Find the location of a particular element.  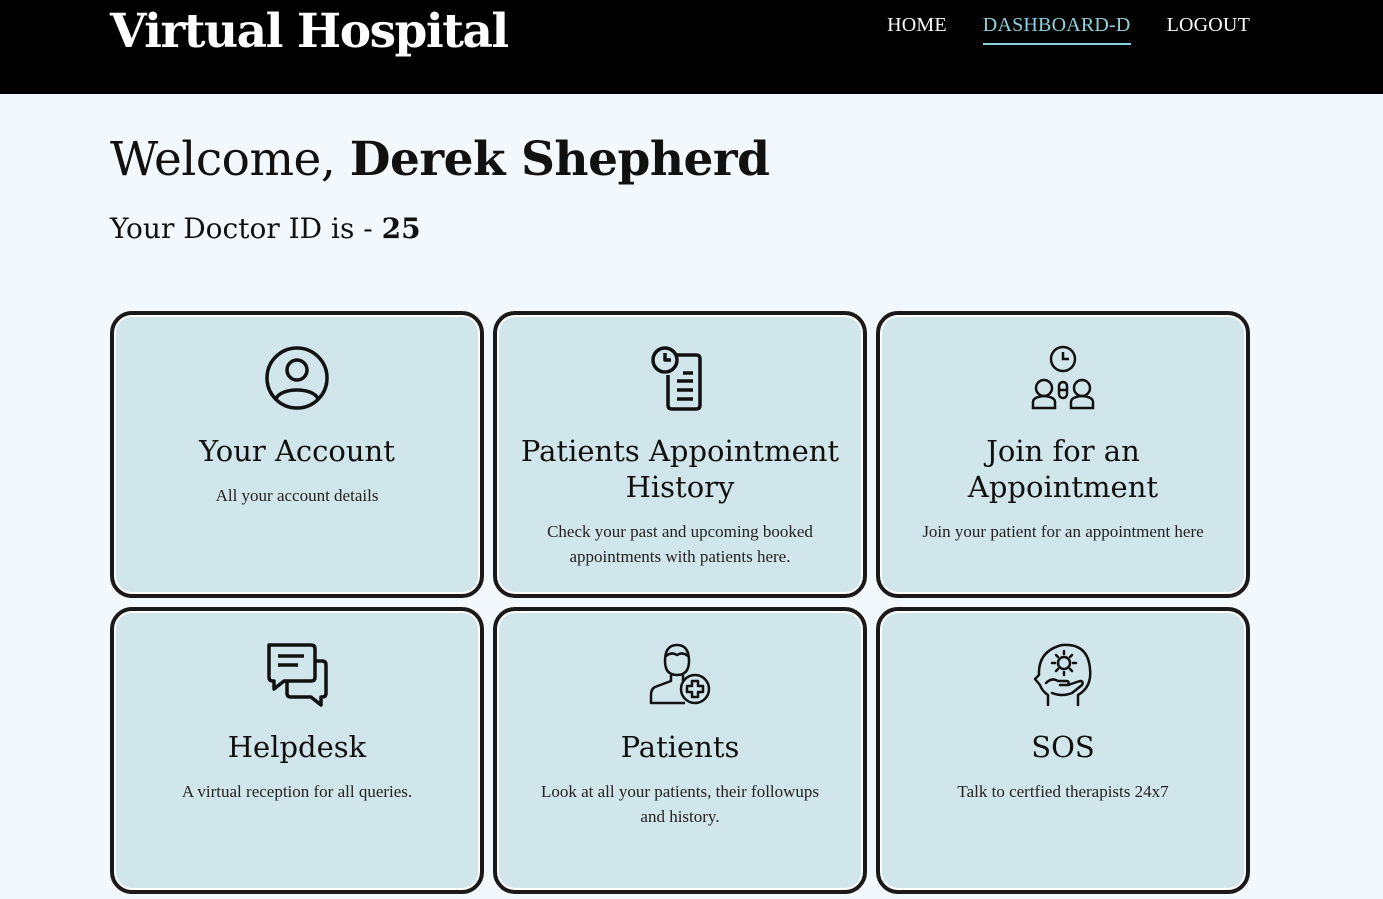

card-title: Patients is located at coordinates (680, 747).